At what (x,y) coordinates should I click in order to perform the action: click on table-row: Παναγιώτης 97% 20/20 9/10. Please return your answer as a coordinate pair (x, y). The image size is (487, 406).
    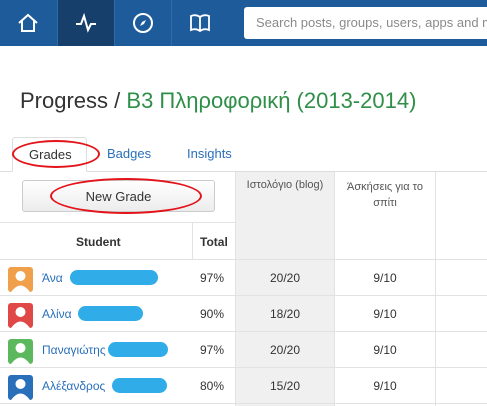
    Looking at the image, I should click on (243, 351).